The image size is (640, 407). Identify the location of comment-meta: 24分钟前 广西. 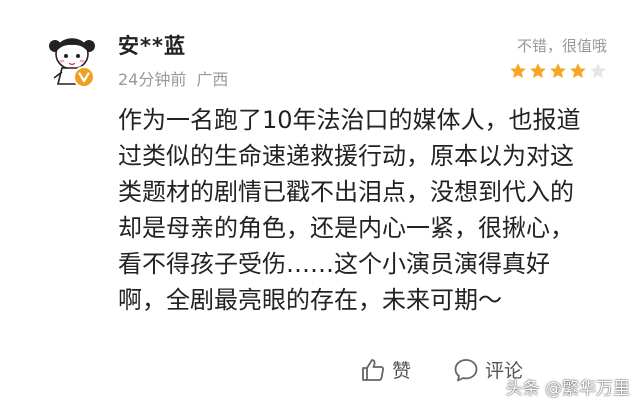
(173, 78).